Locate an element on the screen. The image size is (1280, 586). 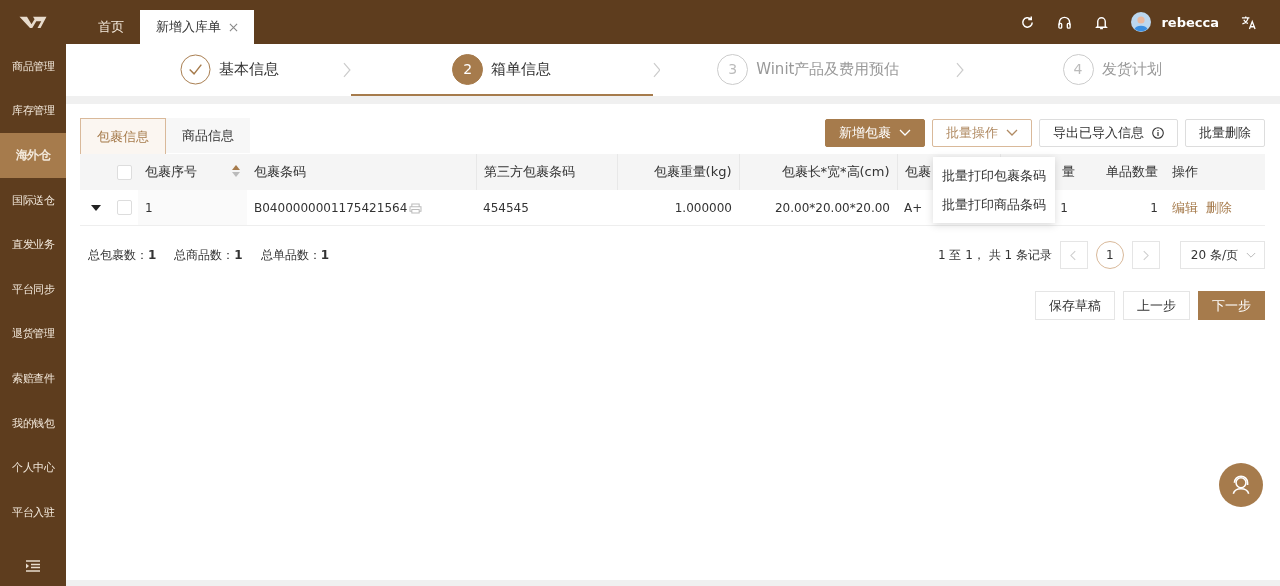
sidebar-item: 国际送仓 is located at coordinates (33, 200).